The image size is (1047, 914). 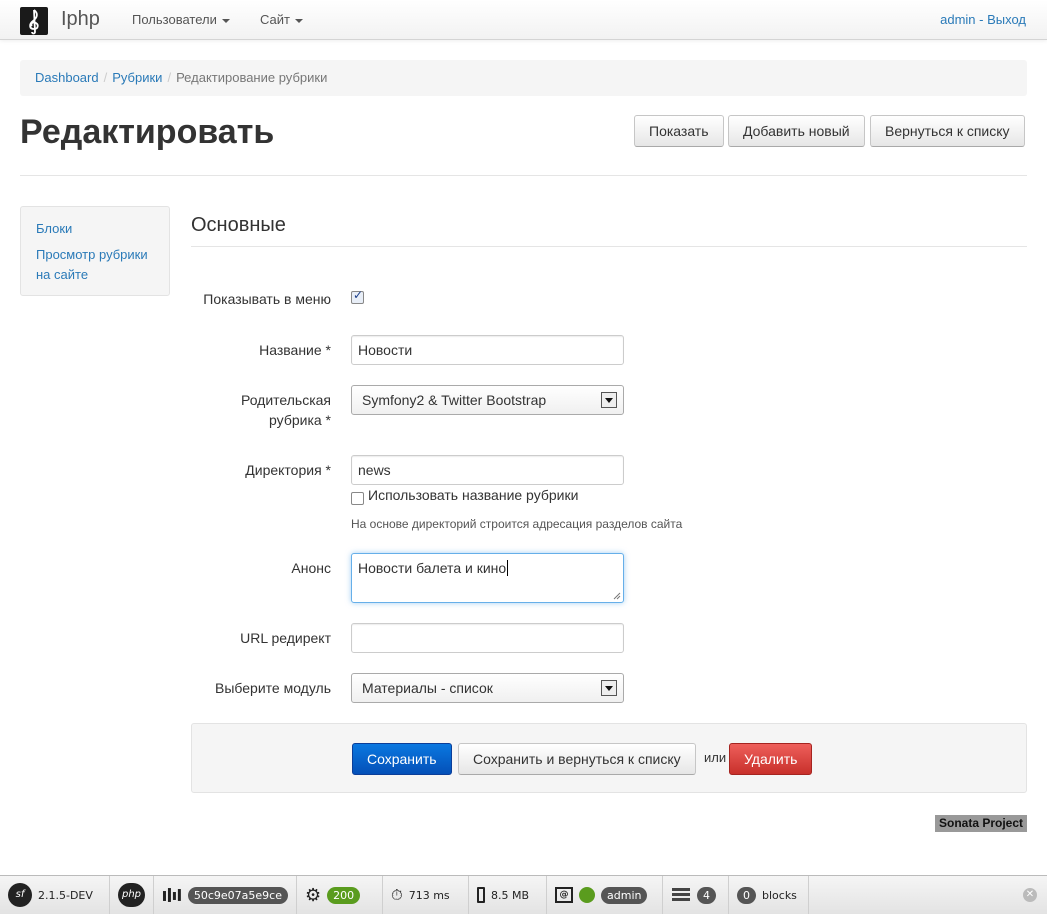 What do you see at coordinates (679, 131) in the screenshot?
I see `show-button: Показать` at bounding box center [679, 131].